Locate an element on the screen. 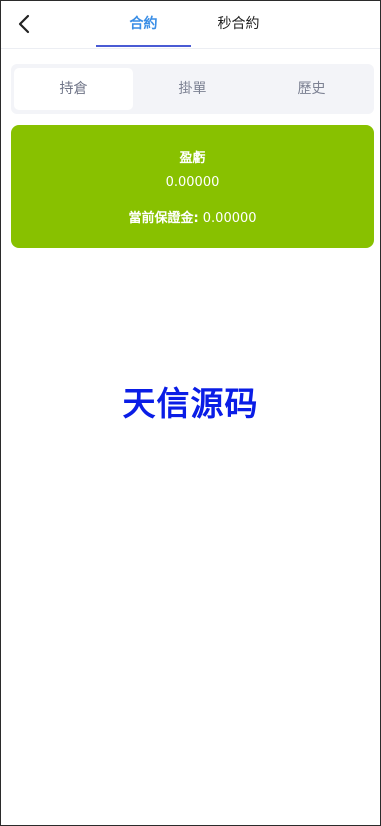 Image resolution: width=381 pixels, height=826 pixels. tab-second-contract-label: 秒合約 is located at coordinates (238, 24).